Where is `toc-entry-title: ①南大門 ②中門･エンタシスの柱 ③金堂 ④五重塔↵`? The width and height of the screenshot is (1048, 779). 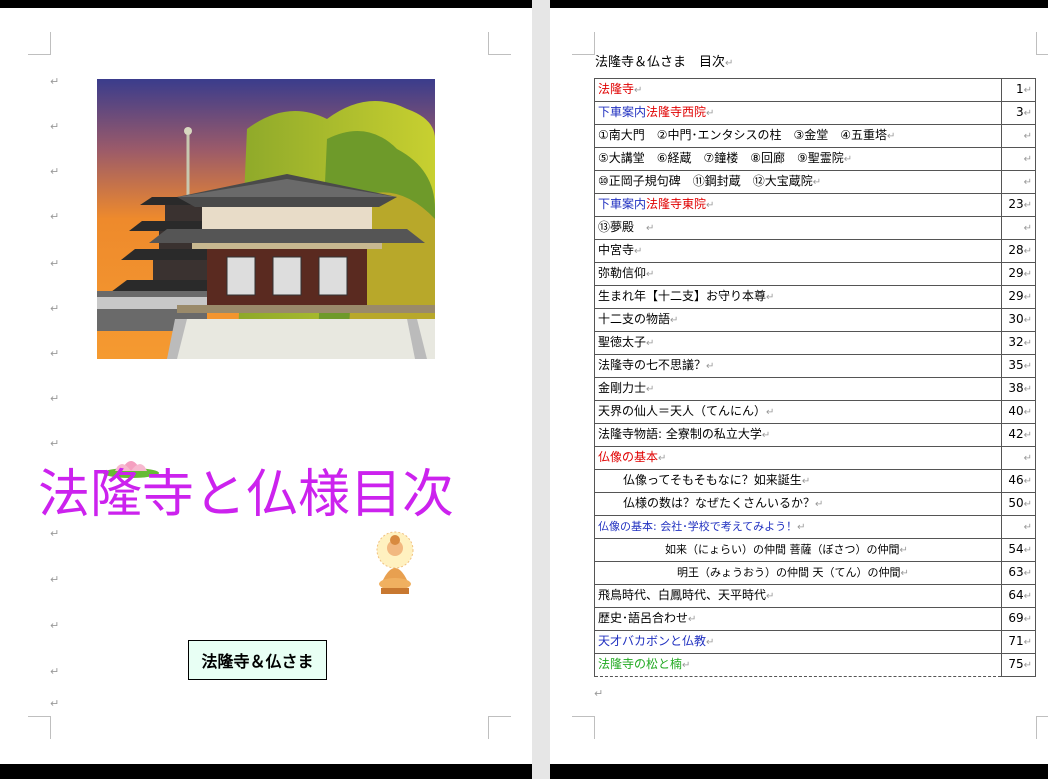
toc-entry-title: ①南大門 ②中門･エンタシスの柱 ③金堂 ④五重塔↵ is located at coordinates (798, 136).